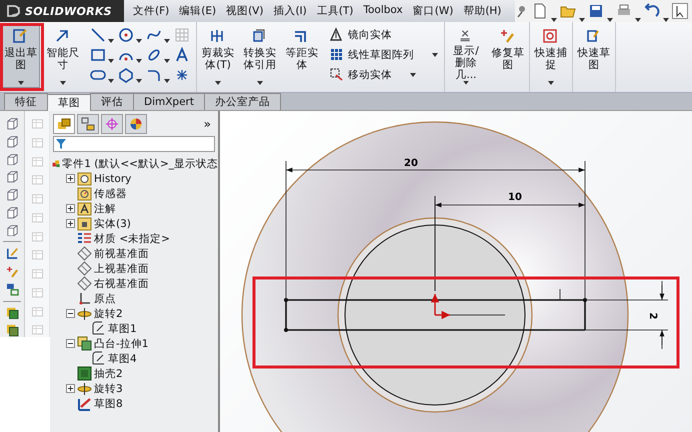 Image resolution: width=692 pixels, height=432 pixels. What do you see at coordinates (182, 75) in the screenshot?
I see `point-icon` at bounding box center [182, 75].